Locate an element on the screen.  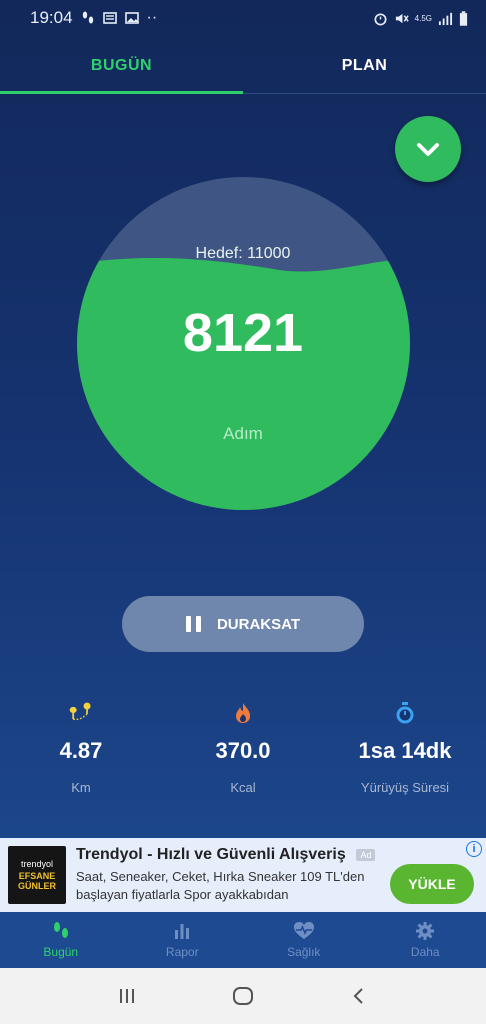
stat-calories-label: Kcal is located at coordinates (243, 787).